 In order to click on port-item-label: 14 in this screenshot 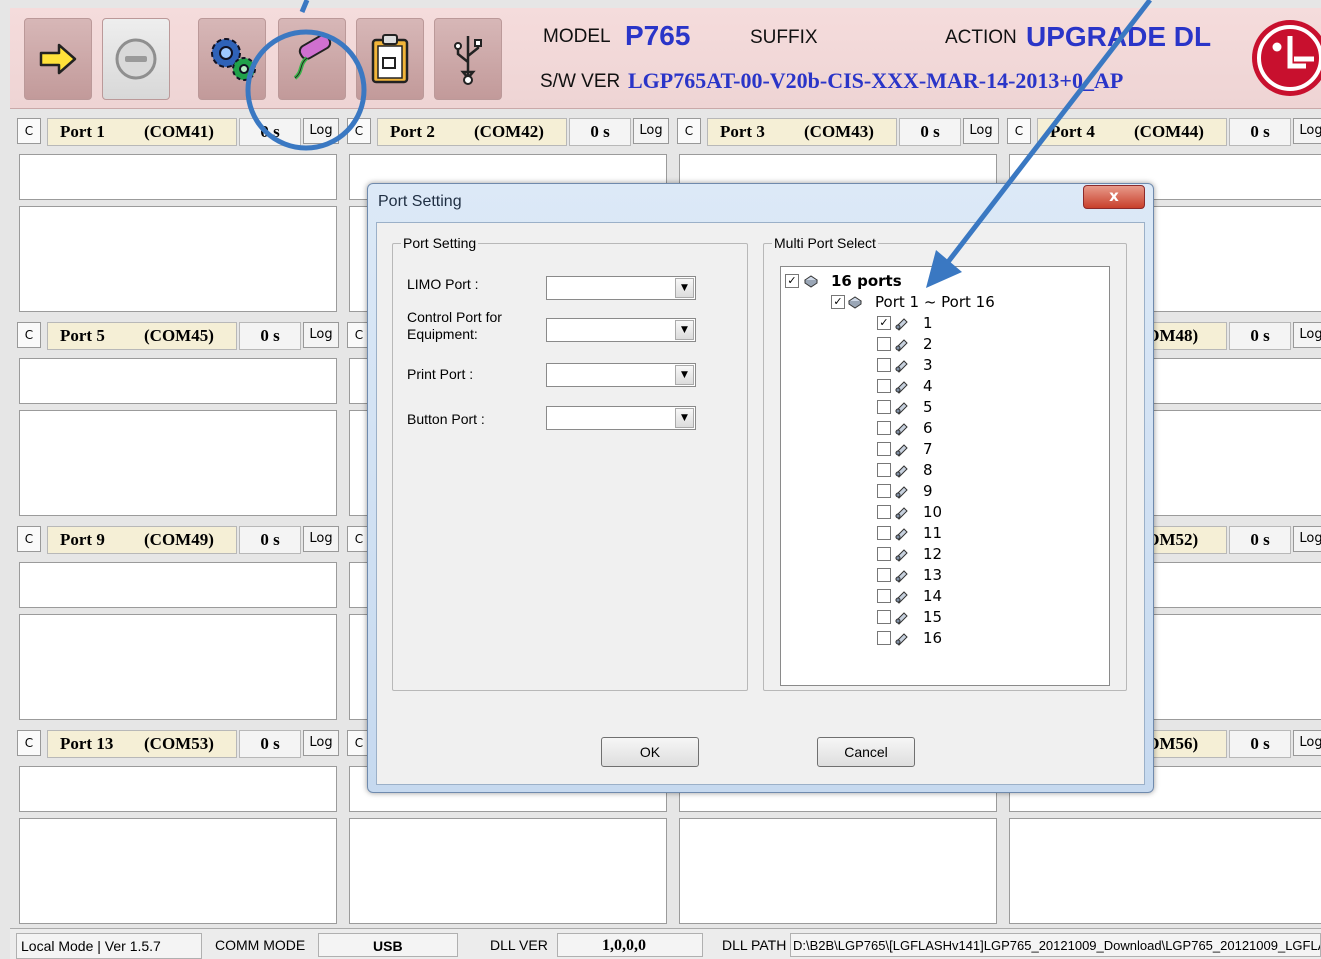, I will do `click(933, 596)`.